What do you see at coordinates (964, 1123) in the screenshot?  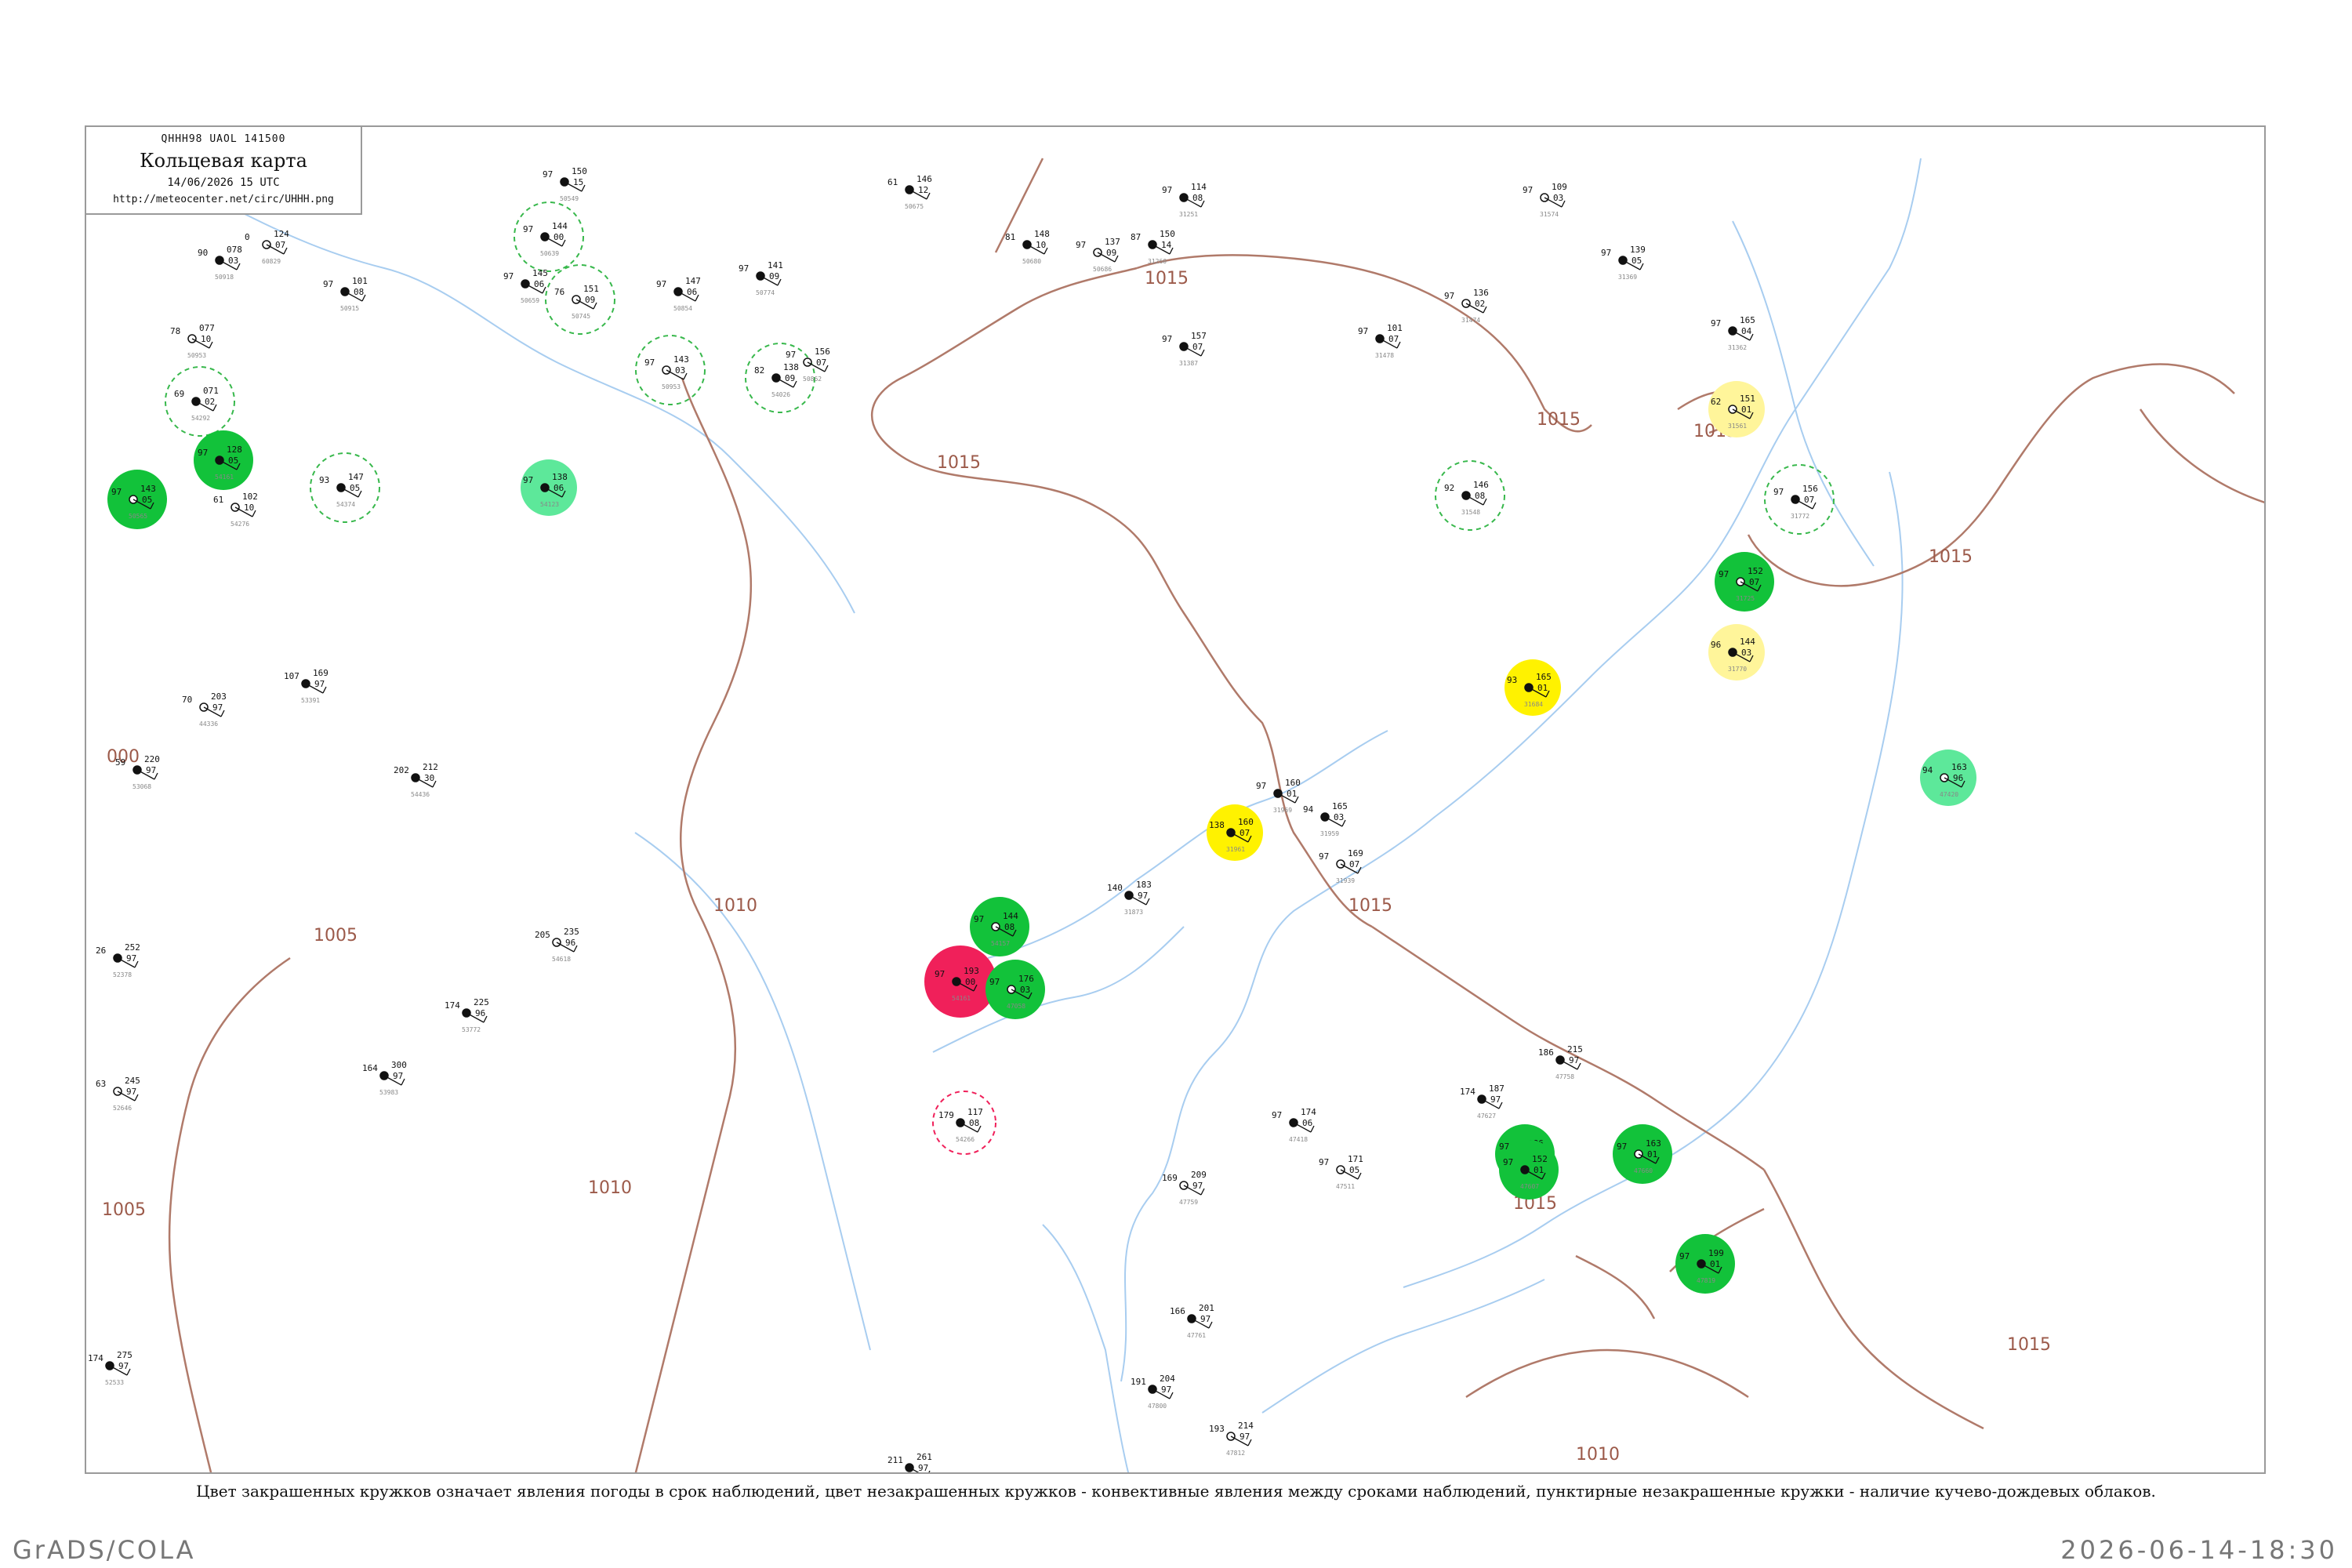 I see `station-54266: 11708 179 54266` at bounding box center [964, 1123].